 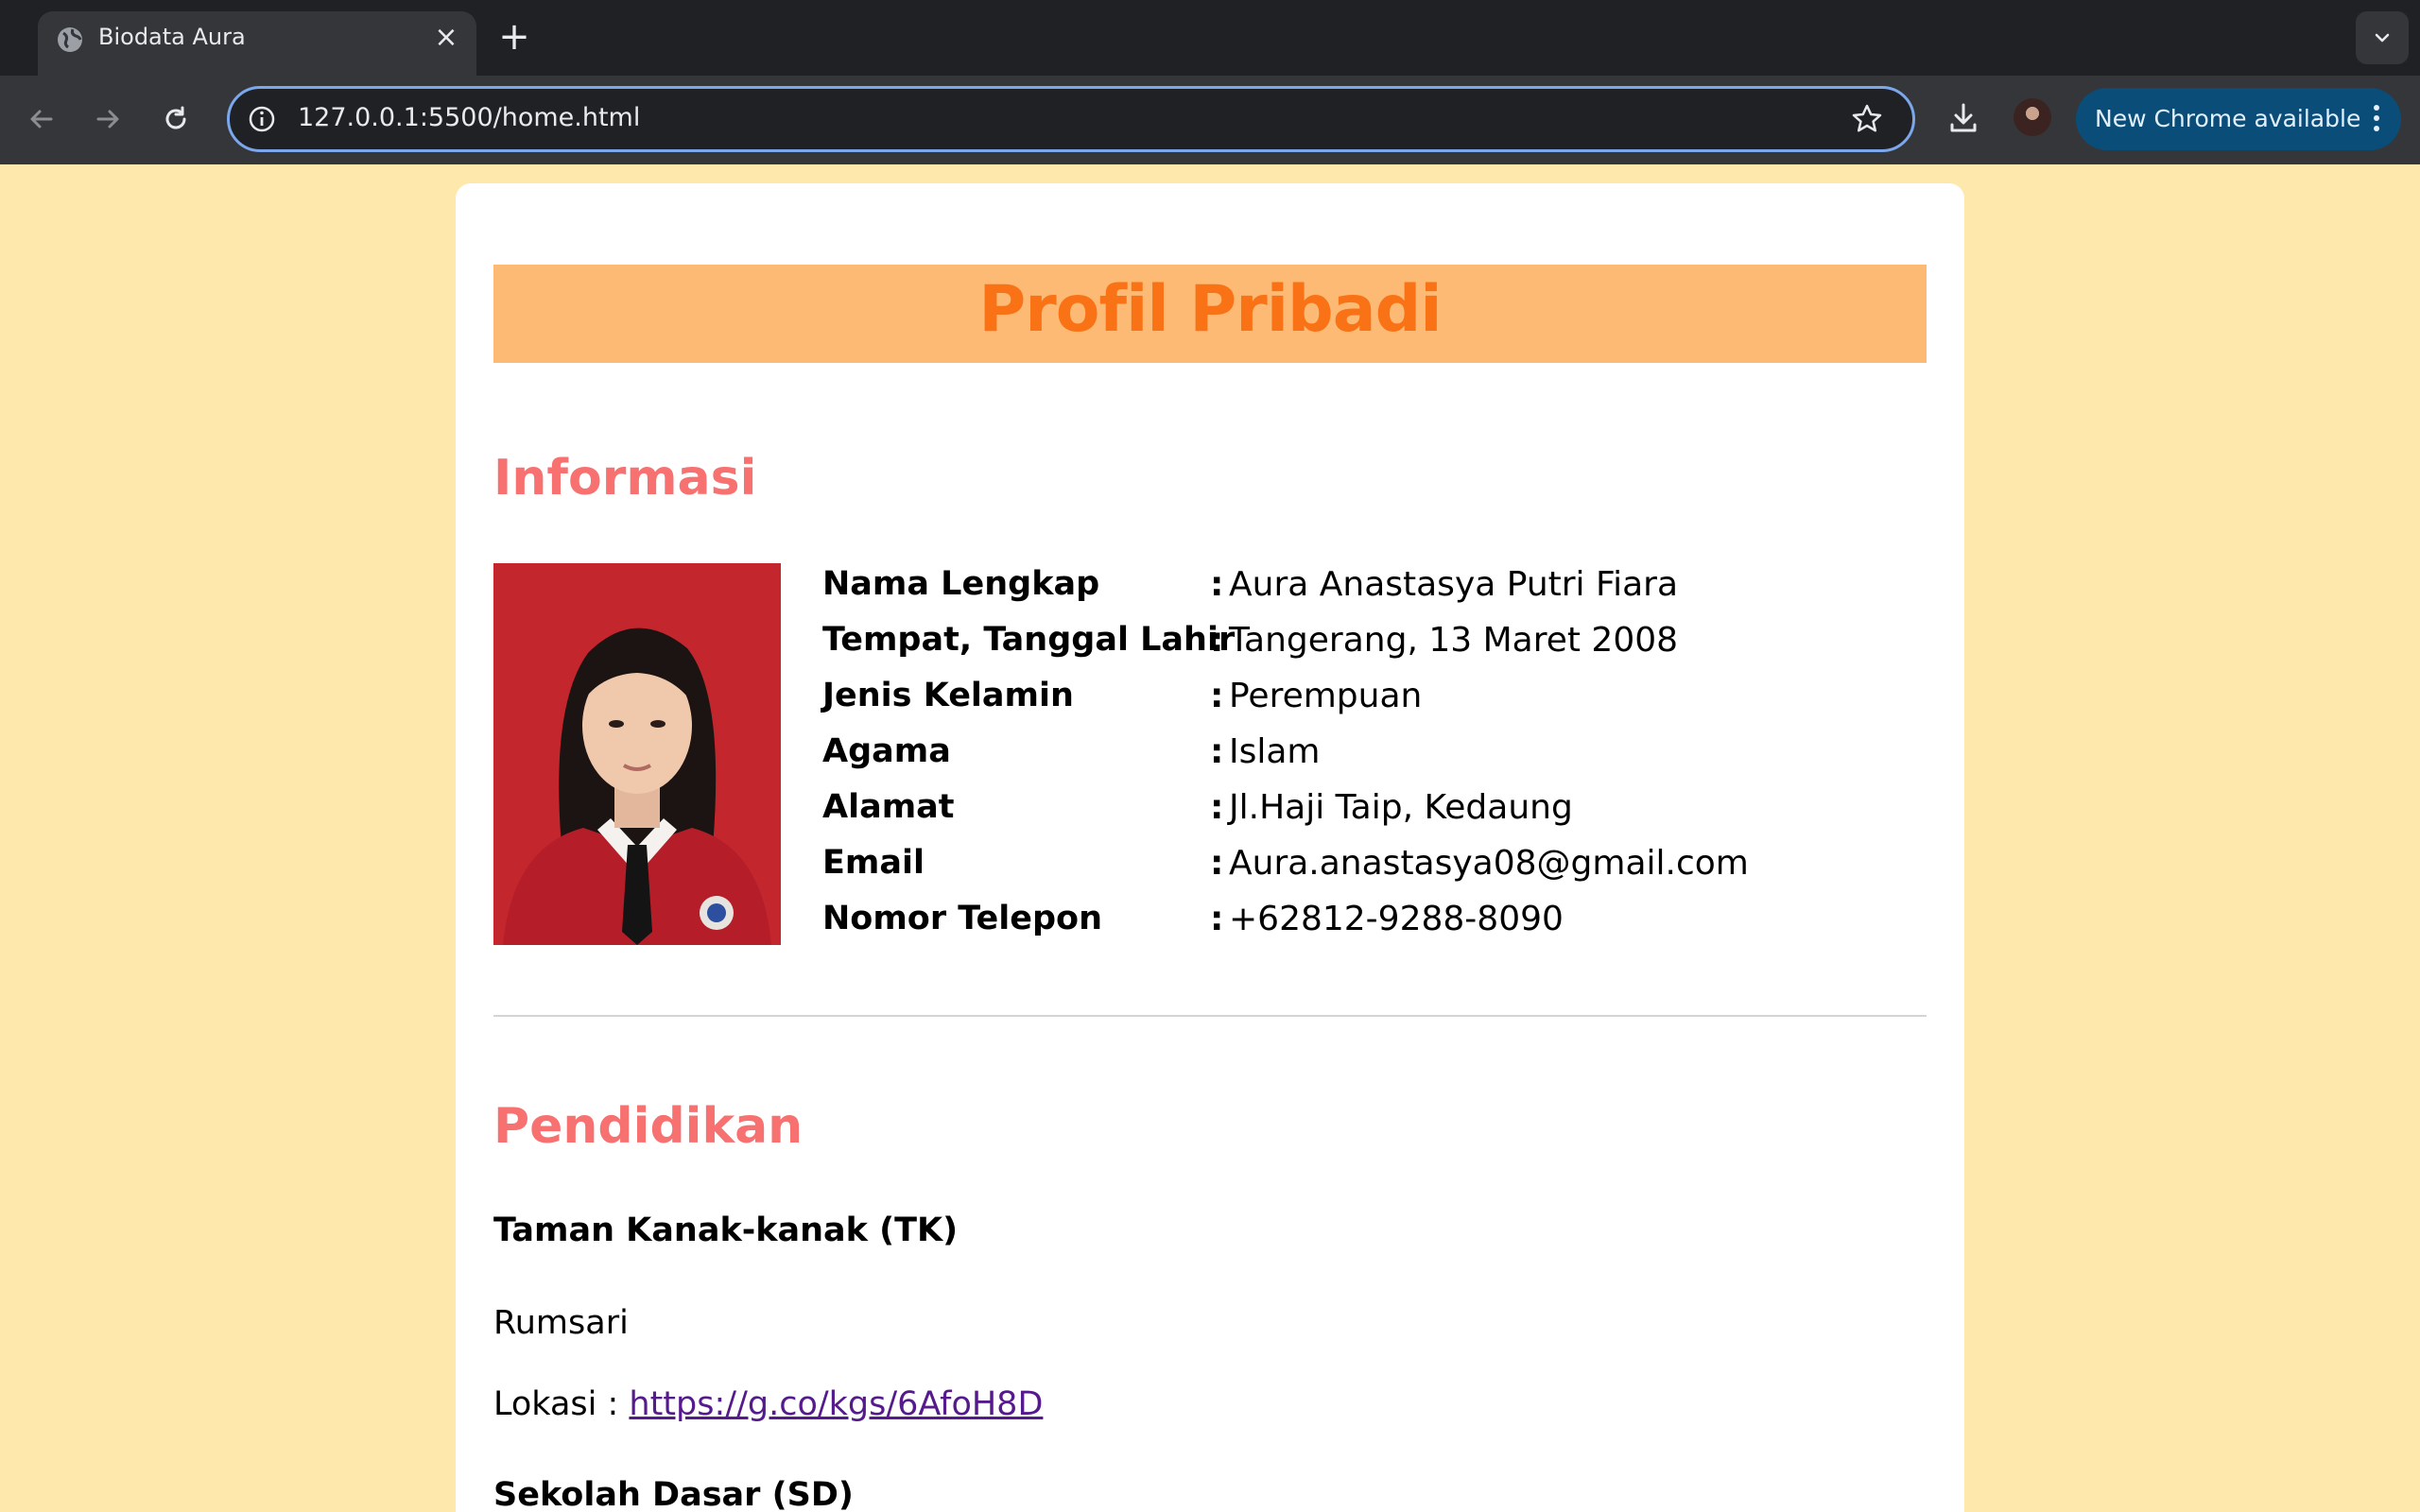 What do you see at coordinates (886, 751) in the screenshot?
I see `info-label: Agama` at bounding box center [886, 751].